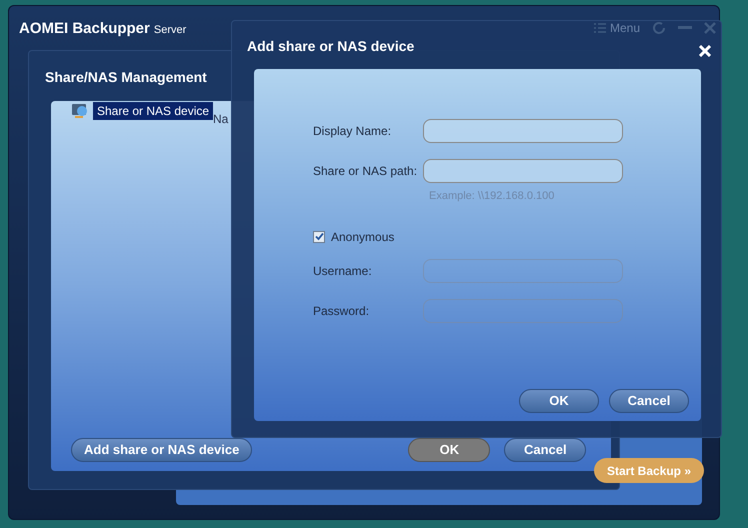  I want to click on app-title: AOMEI Backupper, so click(84, 29).